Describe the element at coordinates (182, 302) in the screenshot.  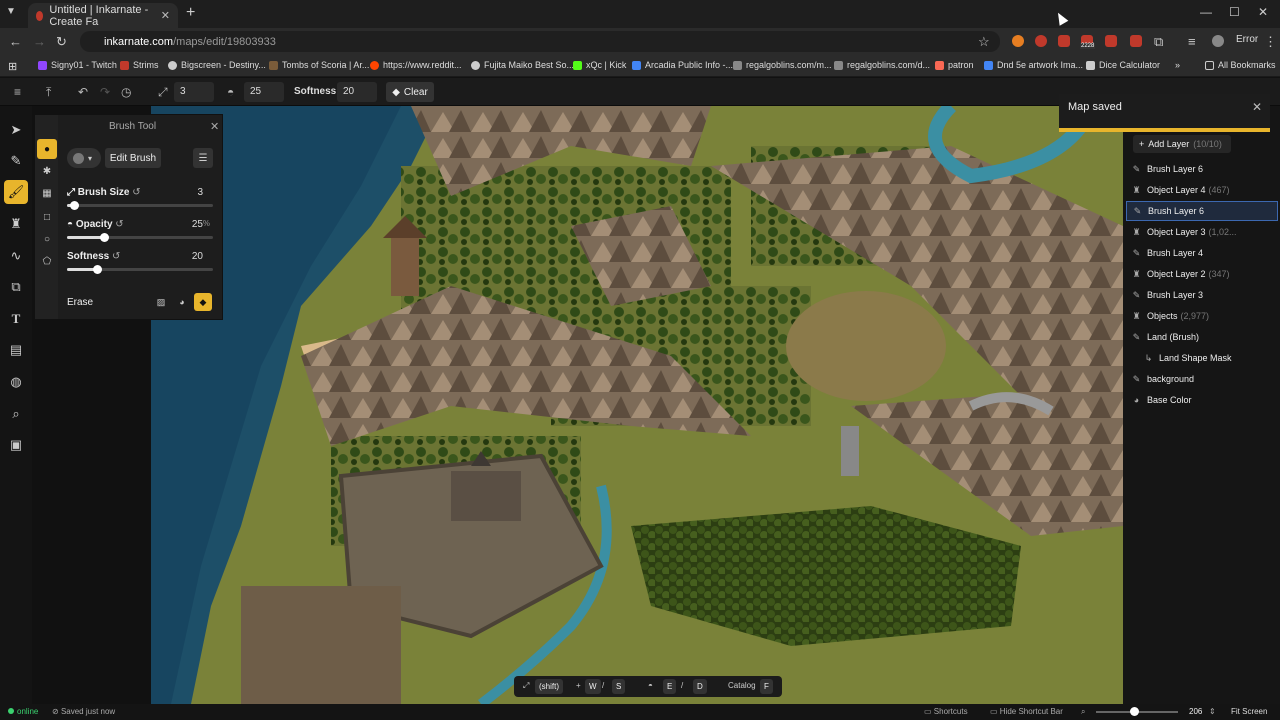
I see `erase-palette-icon: ◕` at that location.